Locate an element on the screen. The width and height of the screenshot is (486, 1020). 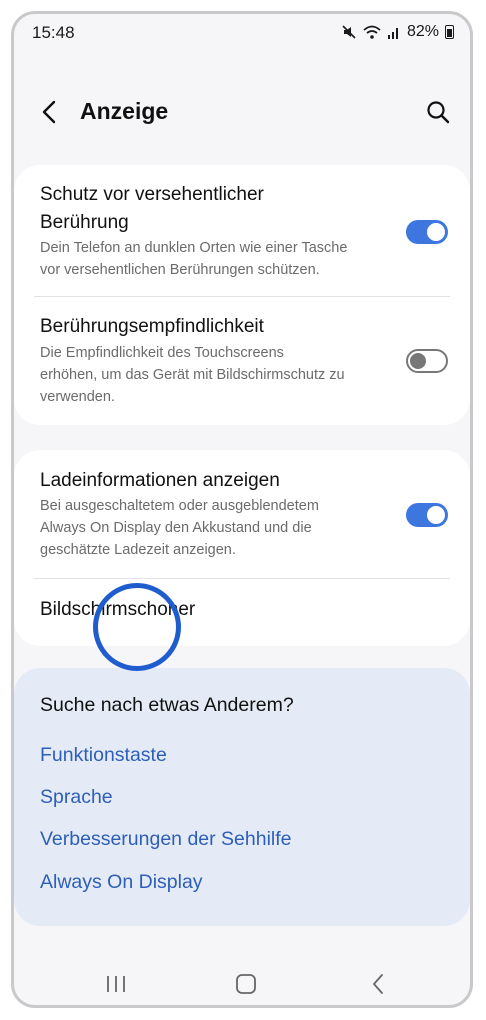
home-button is located at coordinates (246, 984).